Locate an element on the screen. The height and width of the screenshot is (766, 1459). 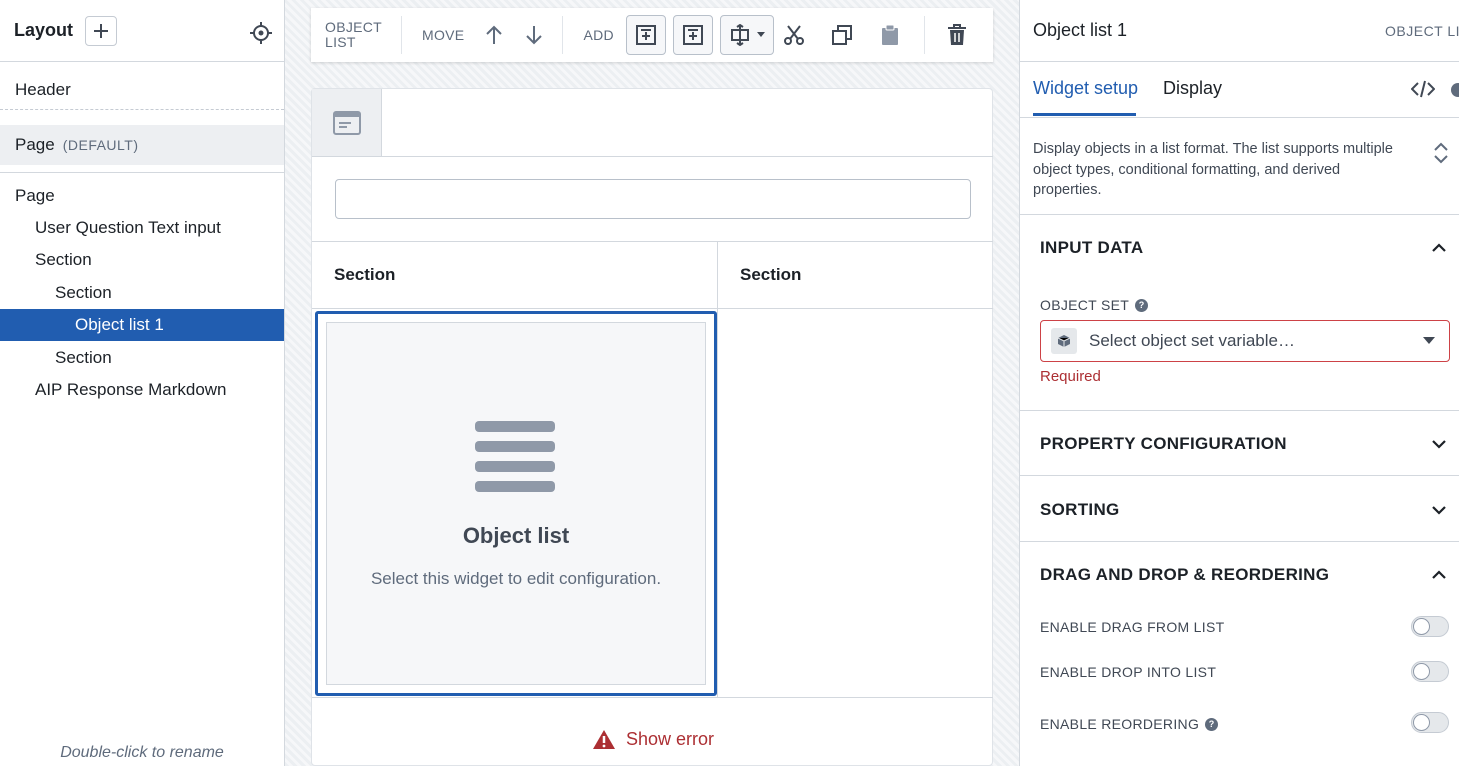
trash-icon is located at coordinates (956, 34).